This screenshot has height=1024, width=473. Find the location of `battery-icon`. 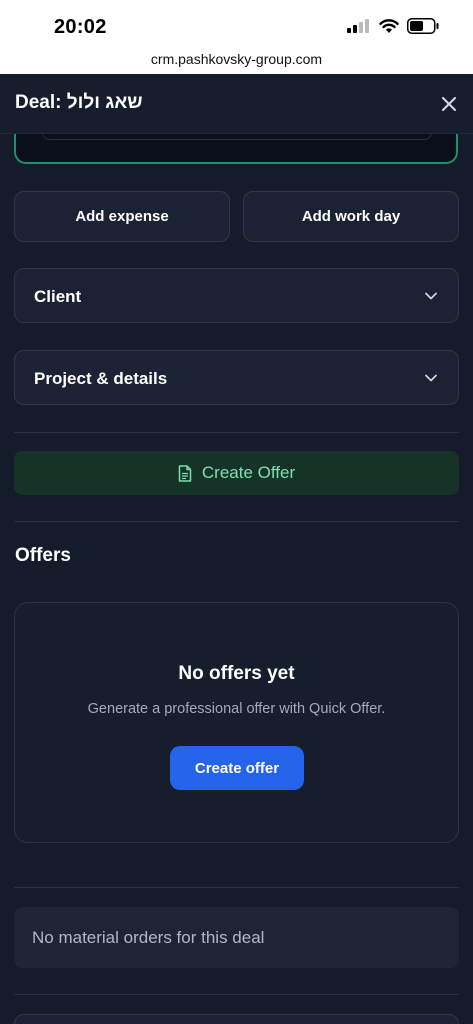

battery-icon is located at coordinates (423, 26).